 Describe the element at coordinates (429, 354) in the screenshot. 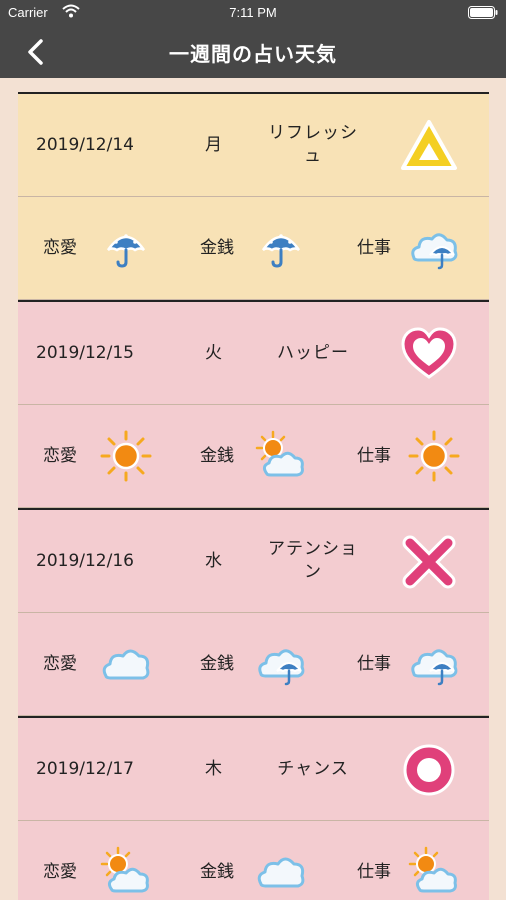

I see `heart-icon` at that location.